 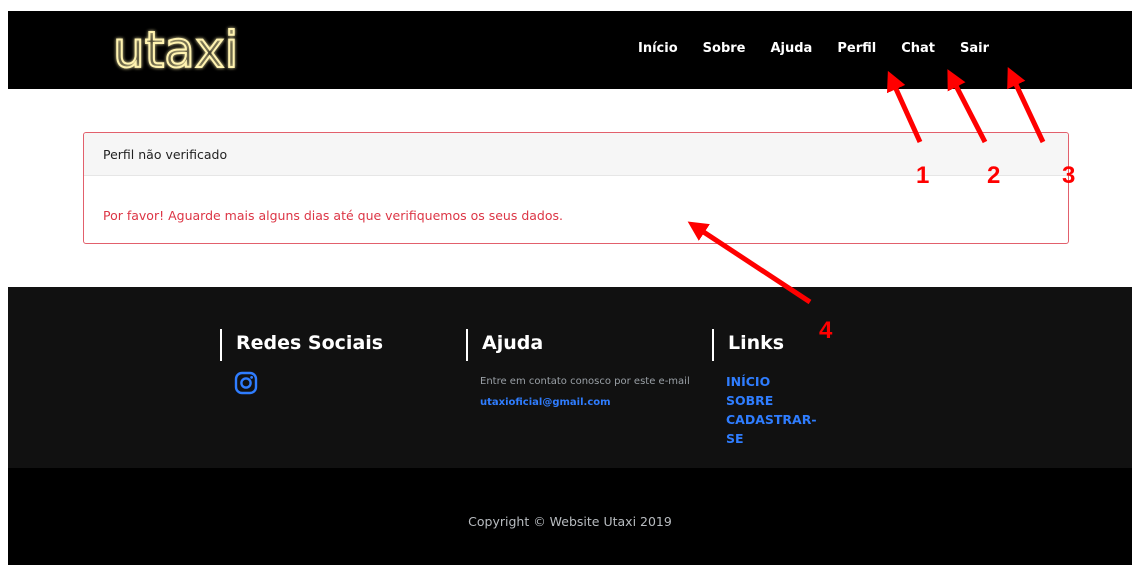 I want to click on nav-link-chat: Chat, so click(x=918, y=48).